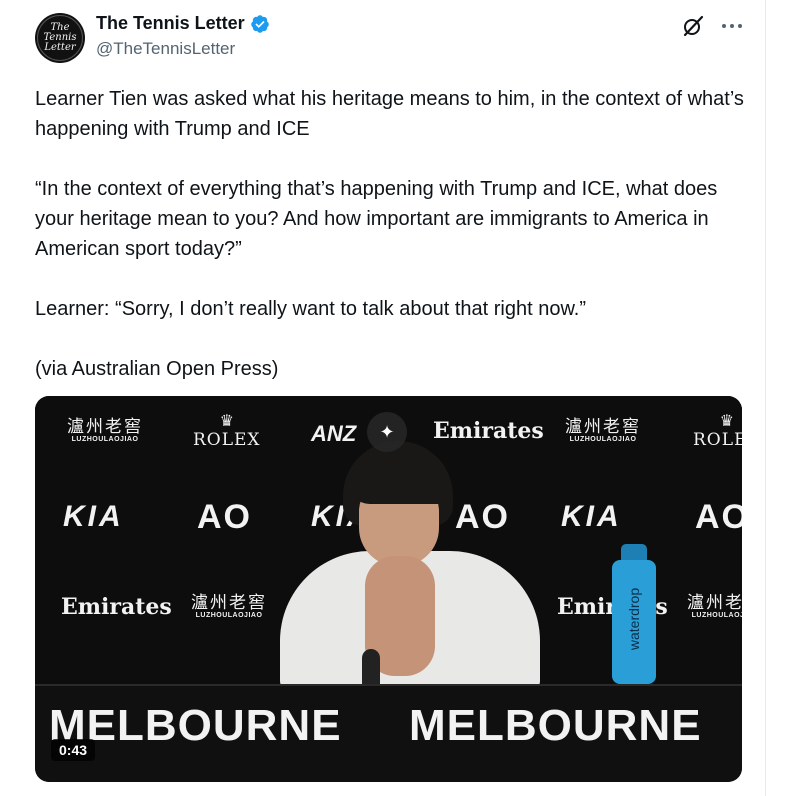  Describe the element at coordinates (399, 476) in the screenshot. I see `player-fringe` at that location.